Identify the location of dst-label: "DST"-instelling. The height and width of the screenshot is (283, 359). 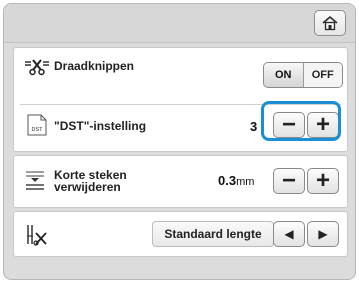
(100, 126).